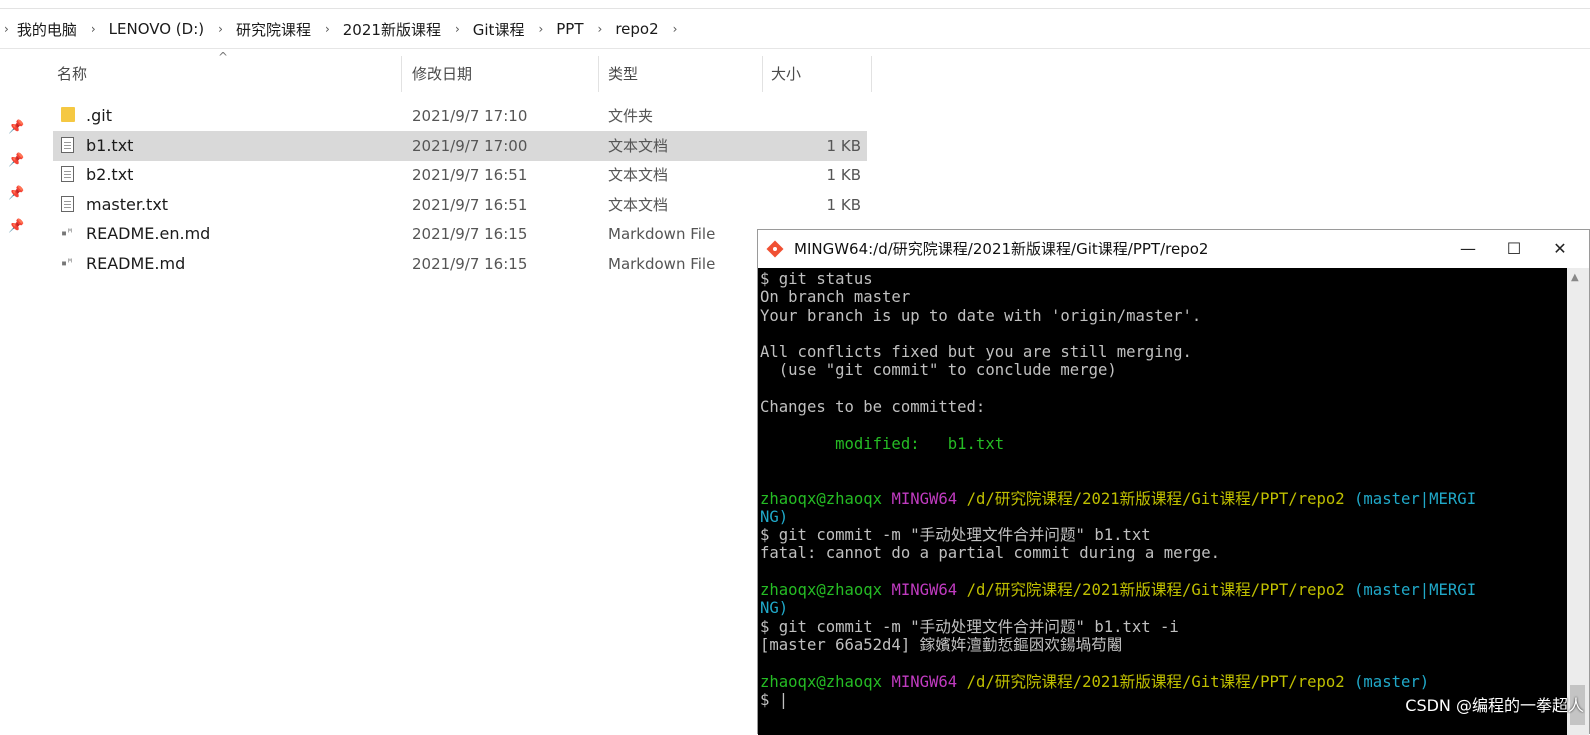 The height and width of the screenshot is (735, 1590). Describe the element at coordinates (636, 29) in the screenshot. I see `breadcrumb-item-current: repo2` at that location.